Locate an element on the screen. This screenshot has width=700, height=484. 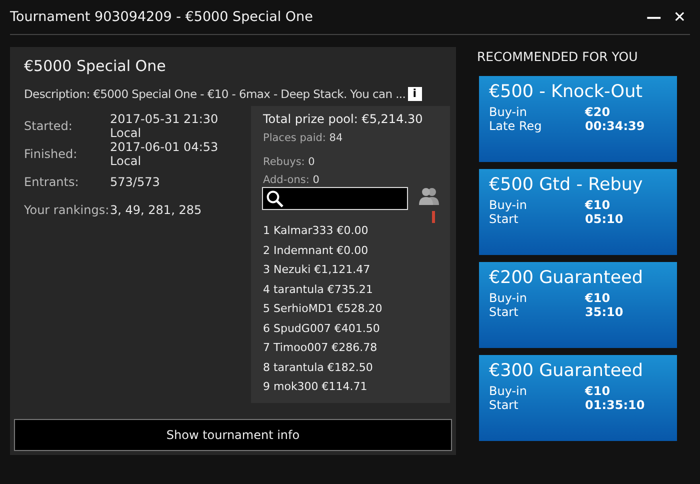
card-title: €500 Gtd - Rebuy is located at coordinates (566, 185).